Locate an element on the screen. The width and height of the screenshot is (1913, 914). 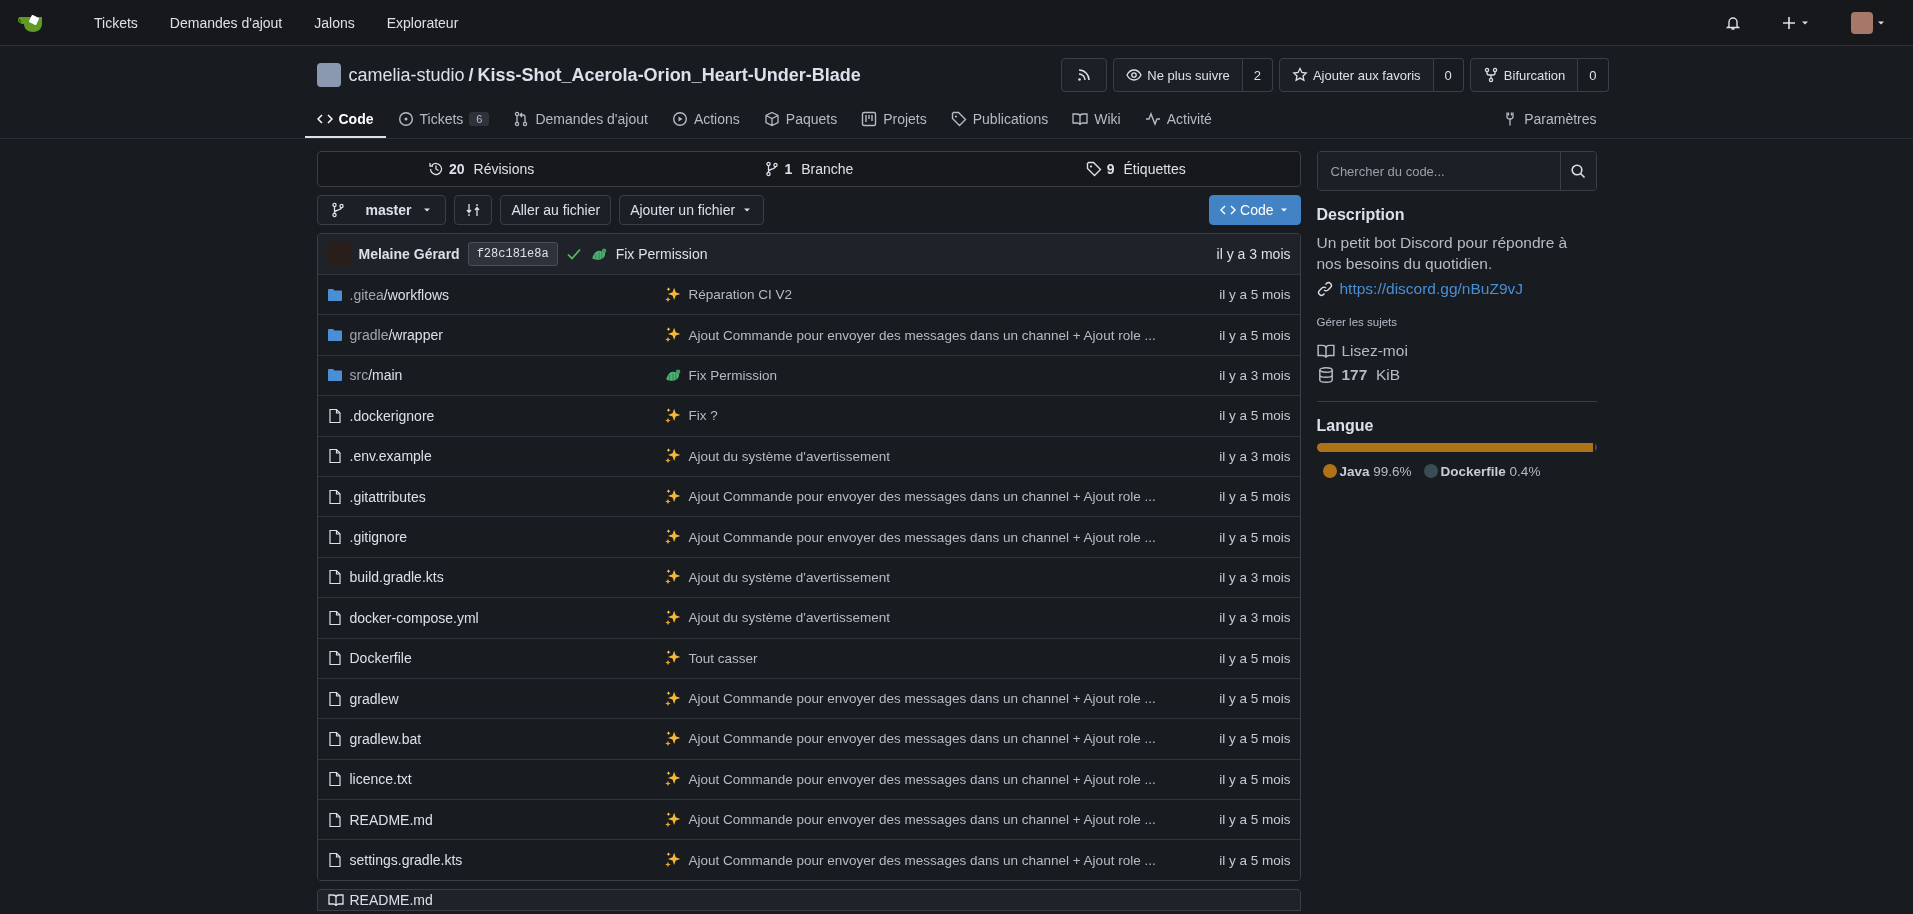
repo-name-link: Kiss-Shot_Acerola-Orion_Heart-Under-Blade is located at coordinates (669, 75).